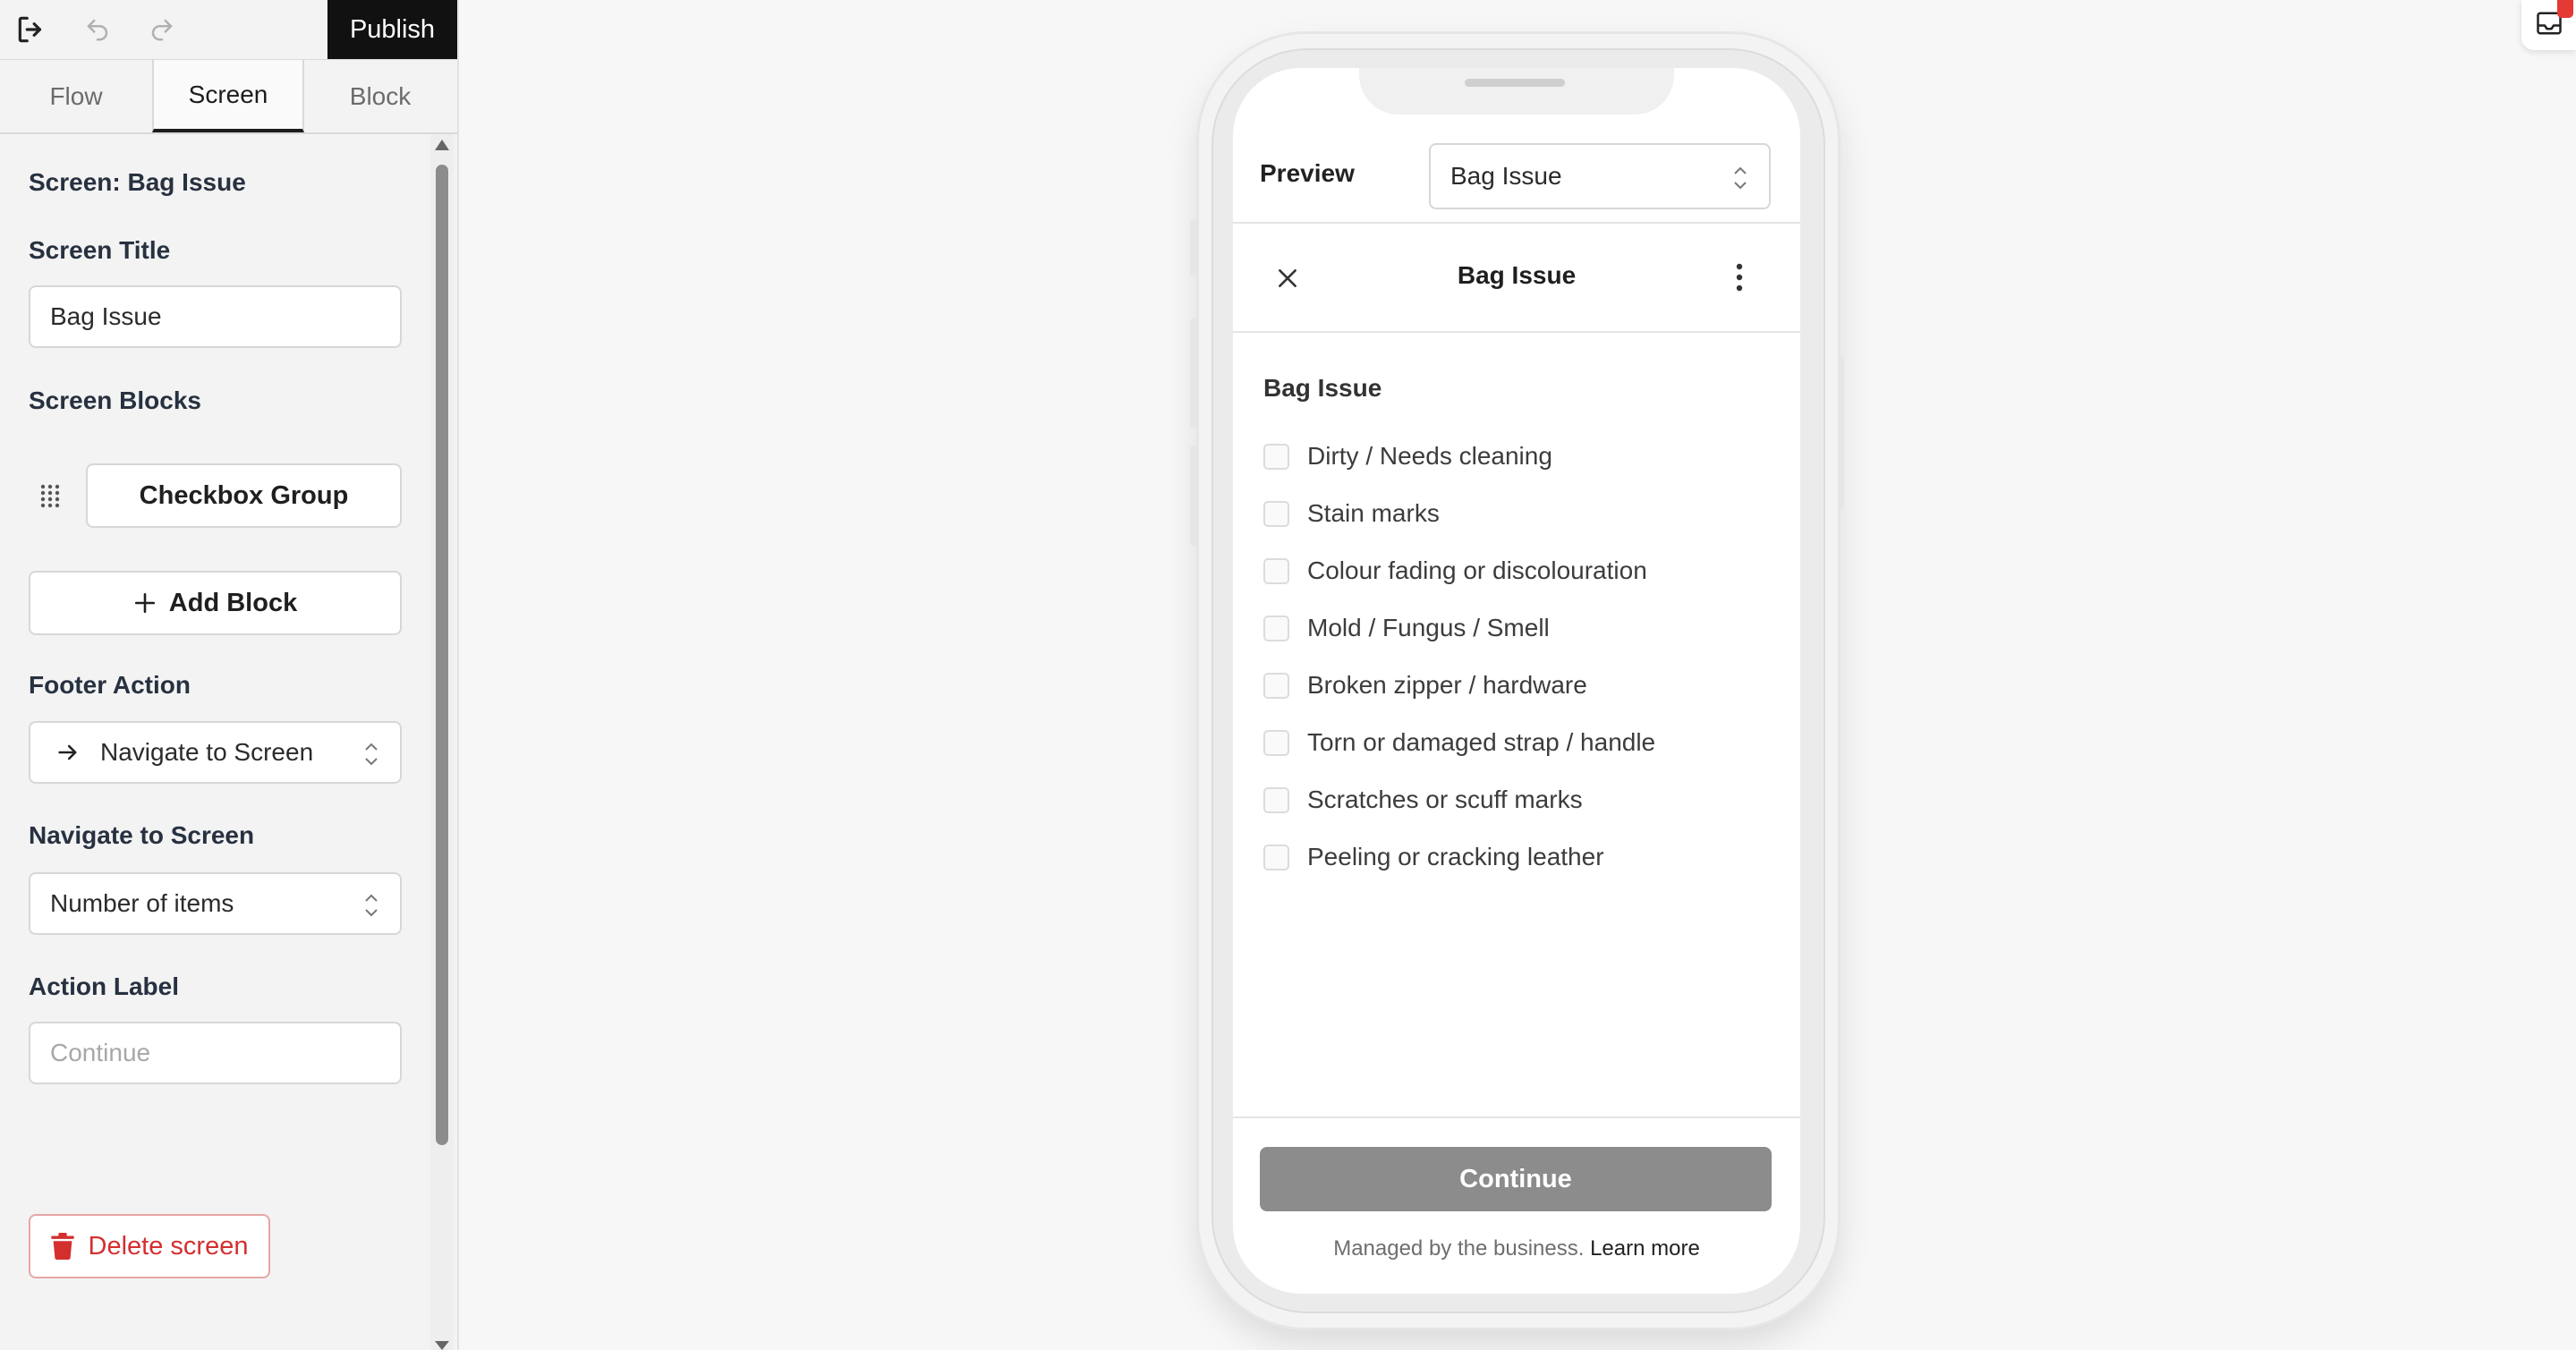 This screenshot has width=2576, height=1350. What do you see at coordinates (50, 498) in the screenshot?
I see `drag-handle-icon` at bounding box center [50, 498].